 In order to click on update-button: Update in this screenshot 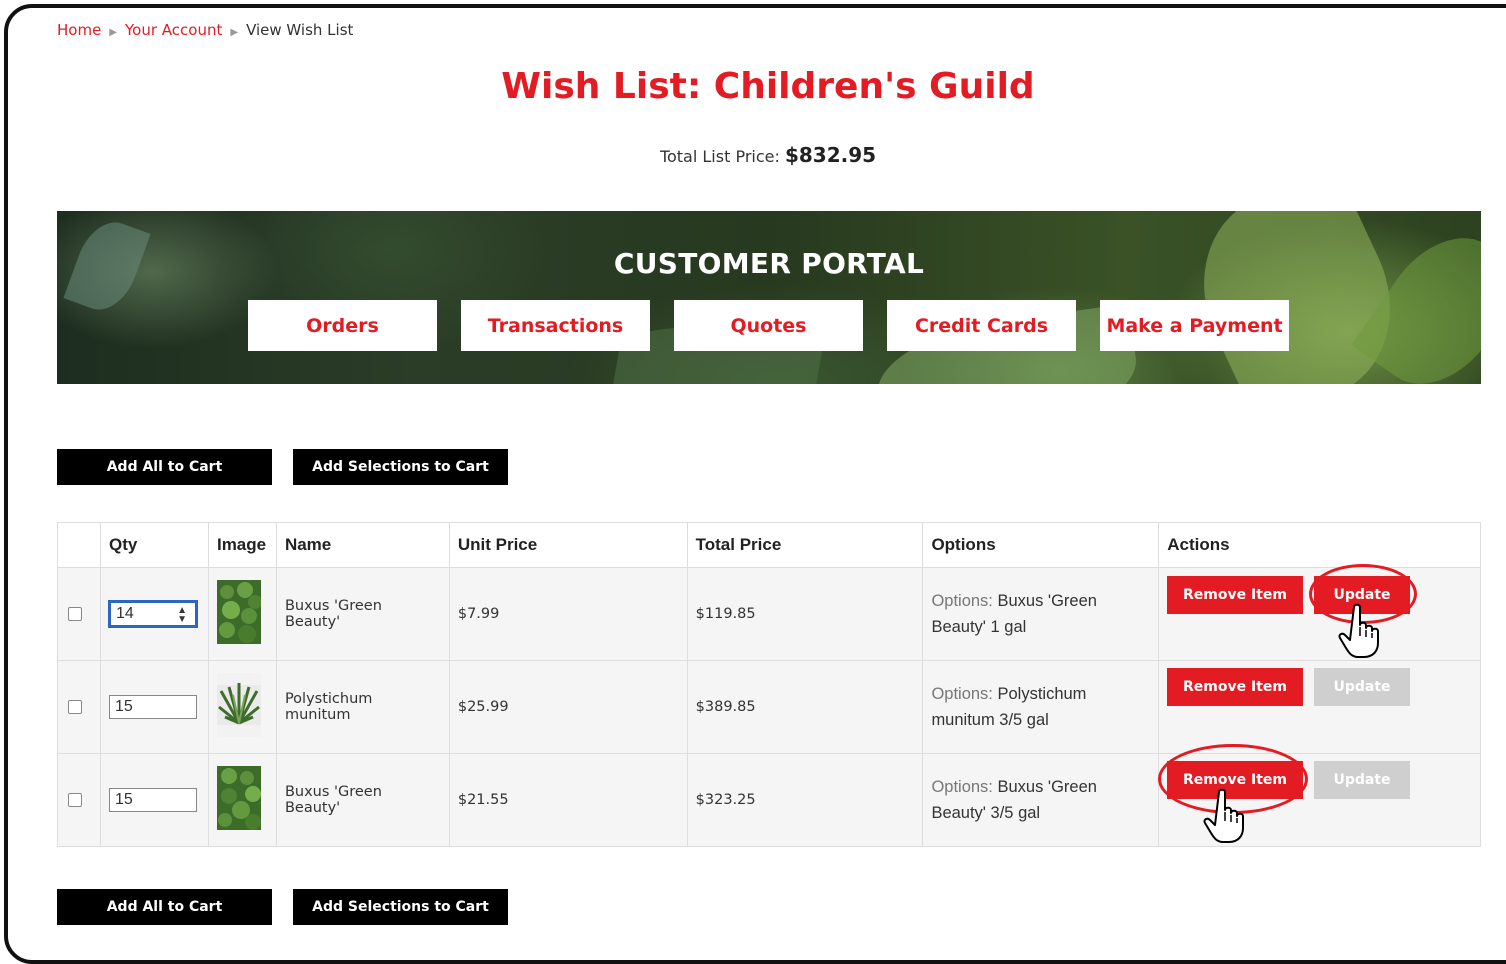, I will do `click(1362, 595)`.